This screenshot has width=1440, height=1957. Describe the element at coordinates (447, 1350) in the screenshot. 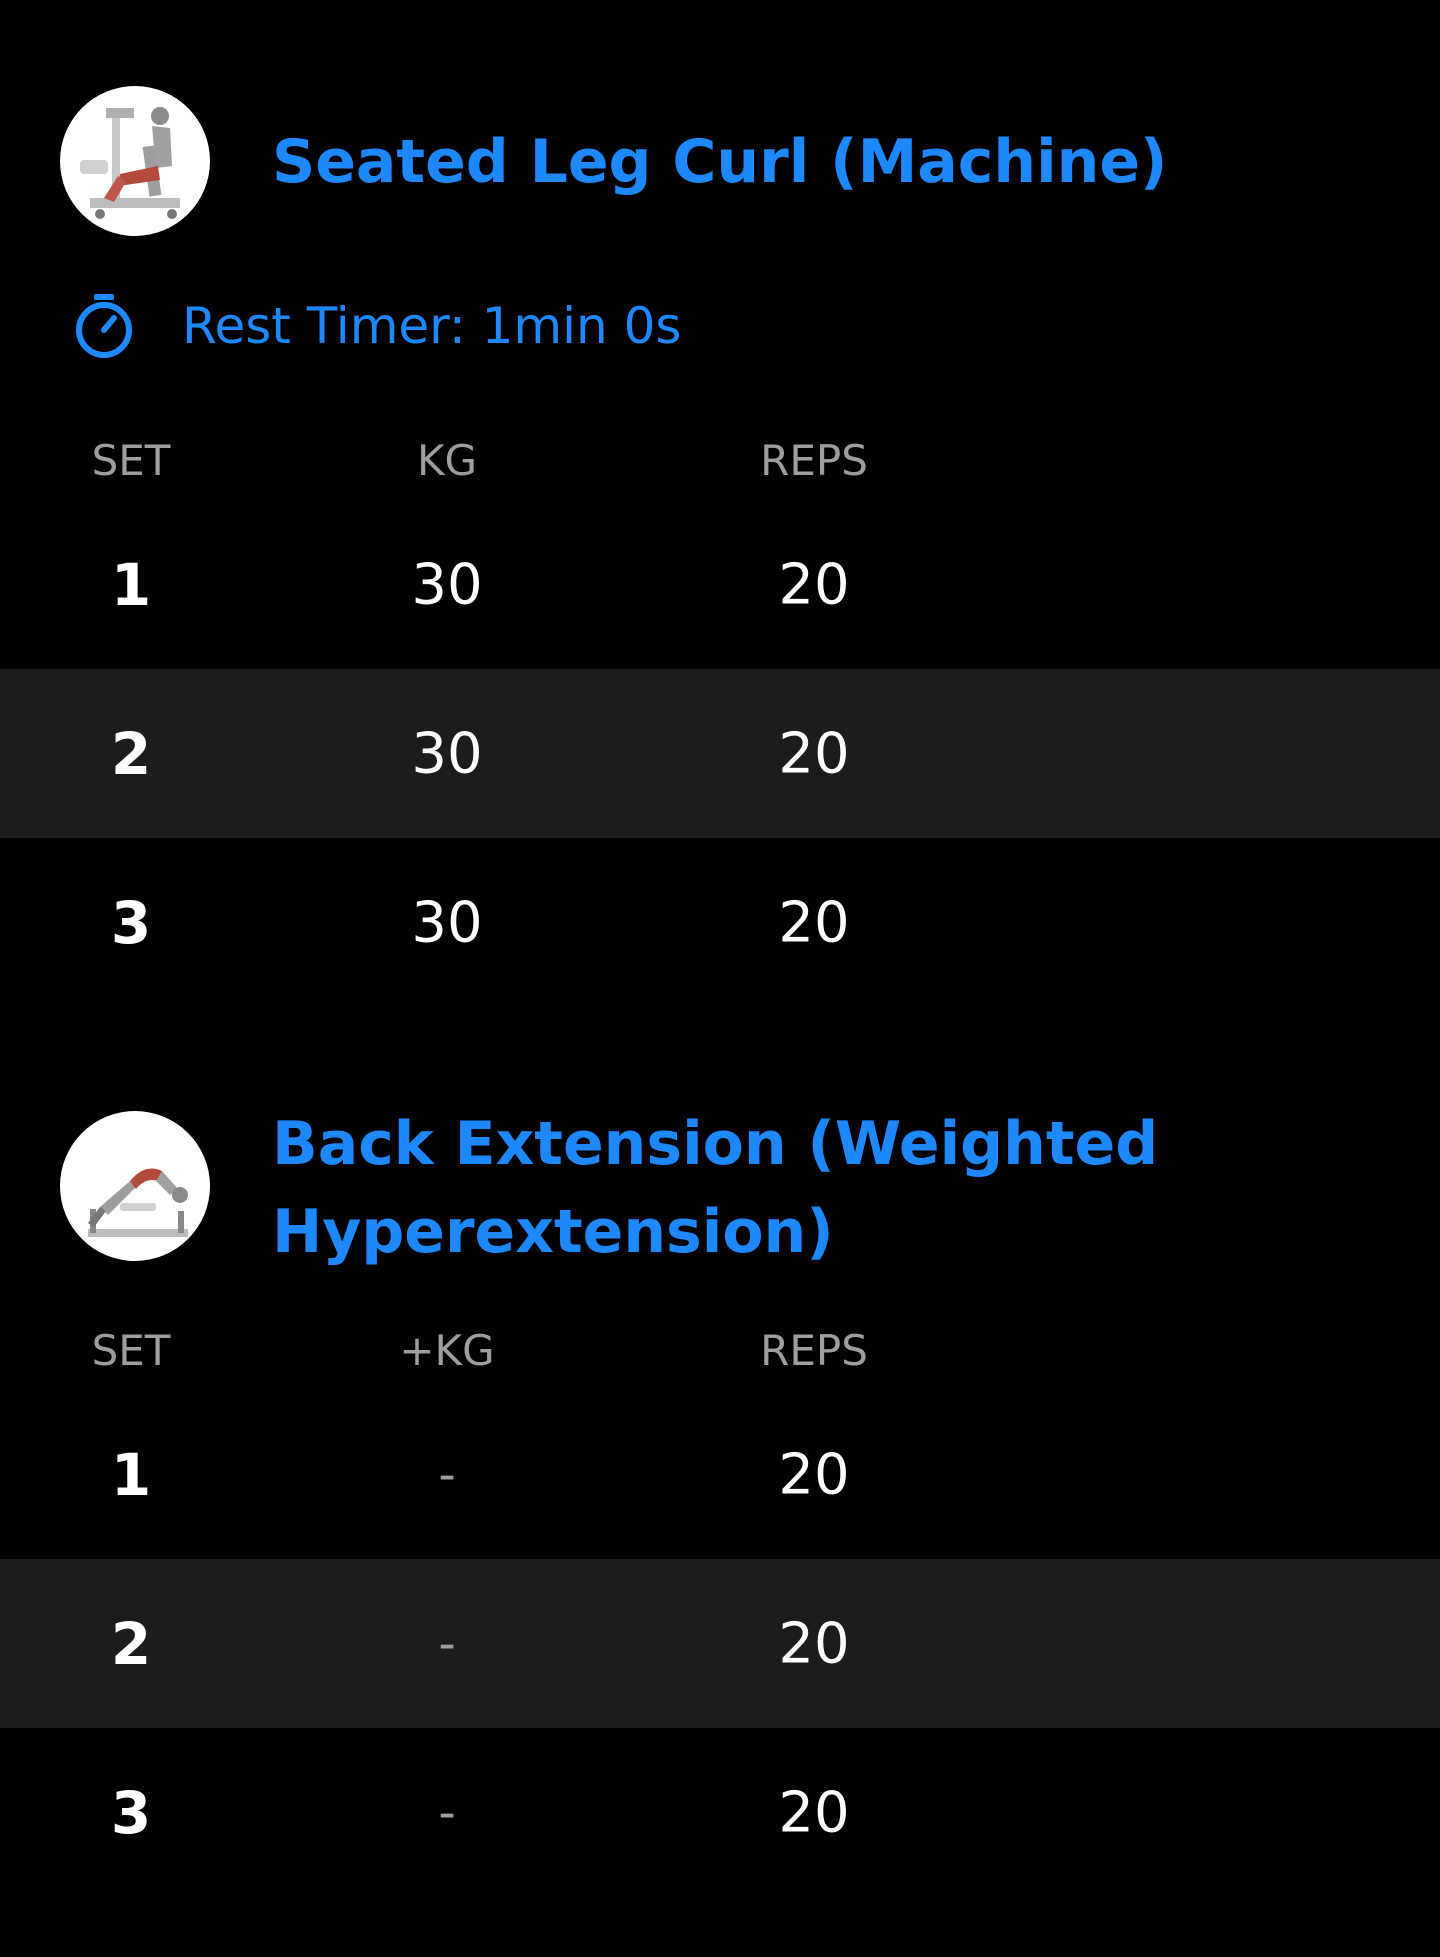

I see `column-header-kg: +KG` at that location.